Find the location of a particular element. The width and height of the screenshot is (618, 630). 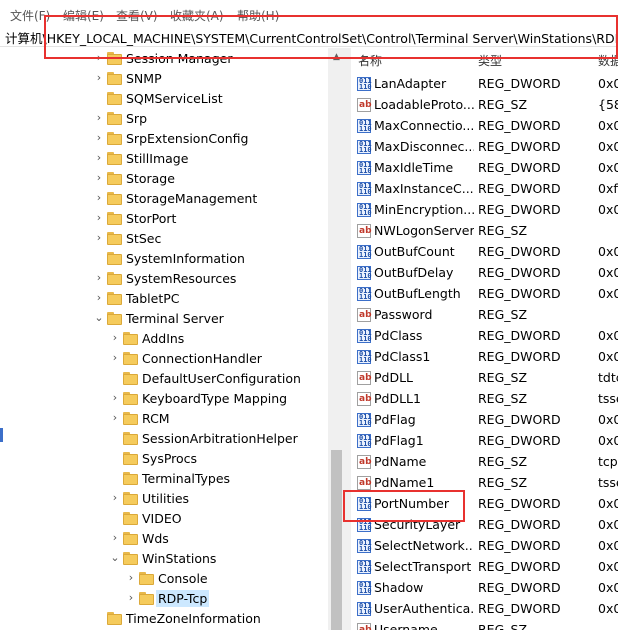

tree-item: › Srp is located at coordinates (165, 119).